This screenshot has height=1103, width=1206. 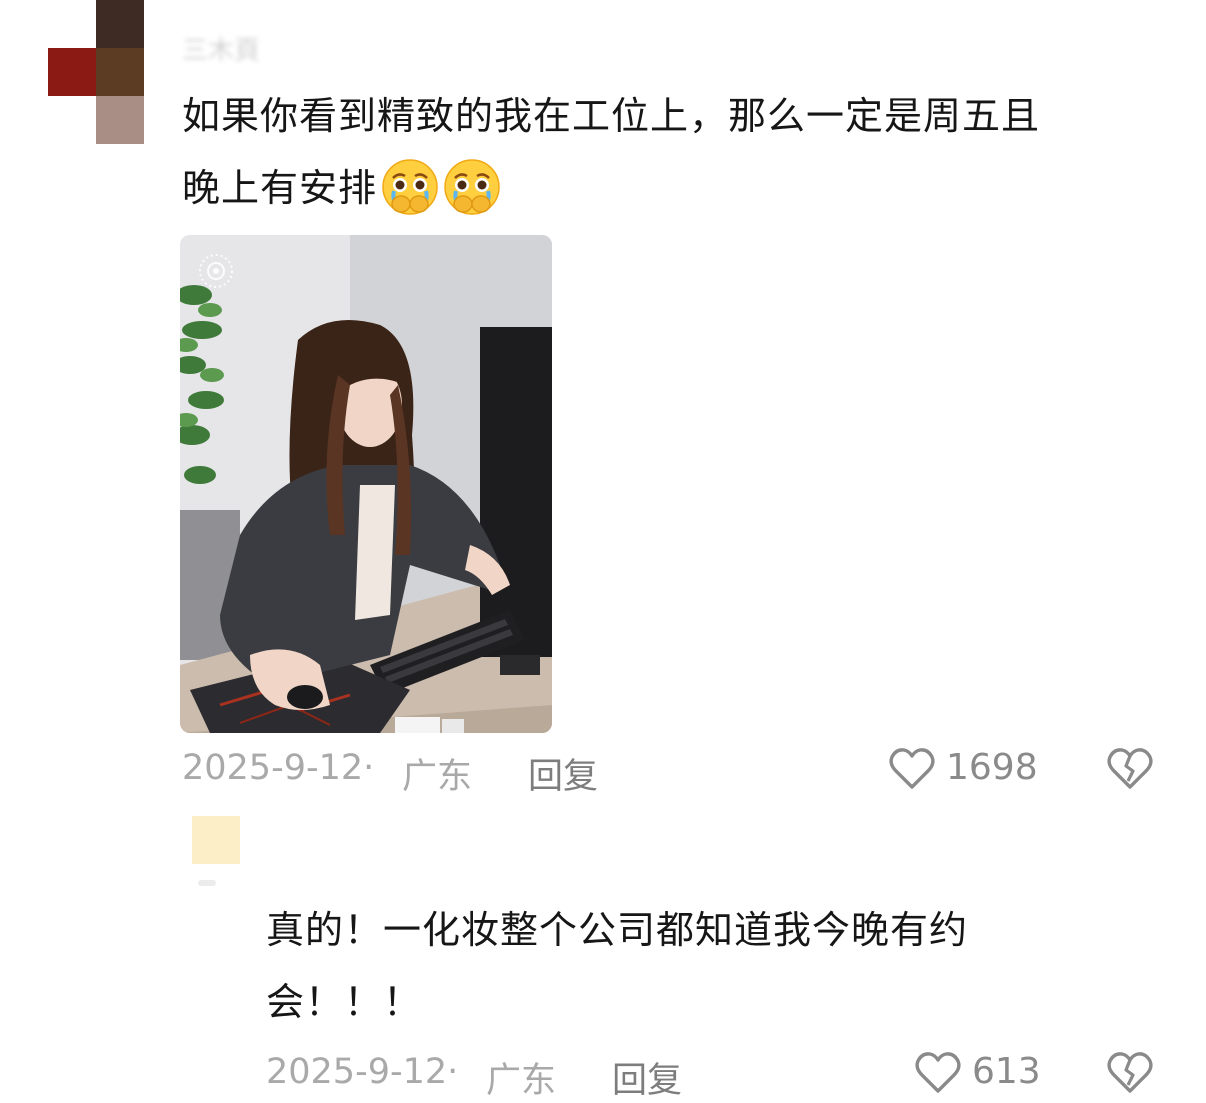 What do you see at coordinates (280, 188) in the screenshot?
I see `comment-text-fragment: 晚上有安排` at bounding box center [280, 188].